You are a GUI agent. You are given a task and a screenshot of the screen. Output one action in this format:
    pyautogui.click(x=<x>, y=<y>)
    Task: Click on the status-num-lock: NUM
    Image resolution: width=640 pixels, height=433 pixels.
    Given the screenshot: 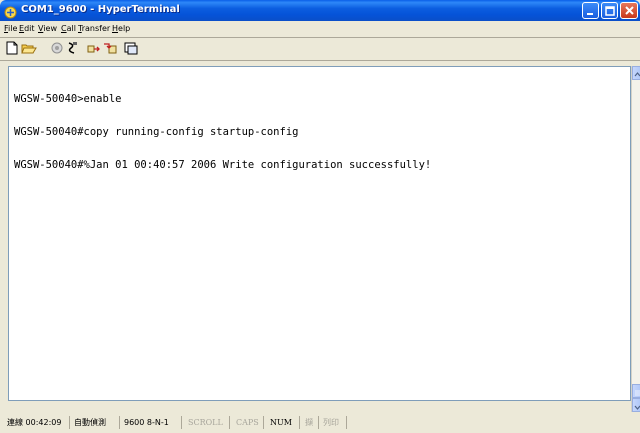 What is the action you would take?
    pyautogui.click(x=284, y=422)
    